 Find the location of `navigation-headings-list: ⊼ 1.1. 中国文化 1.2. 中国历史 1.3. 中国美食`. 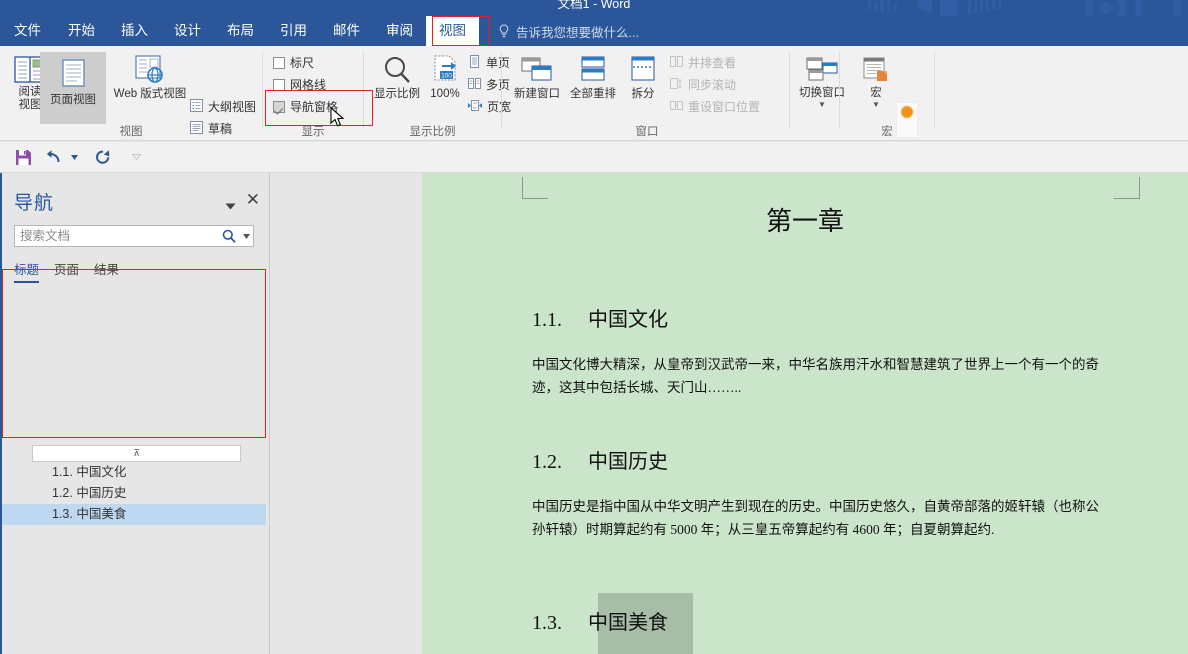

navigation-headings-list: ⊼ 1.1. 中国文化 1.2. 中国历史 1.3. 中国美食 is located at coordinates (134, 485).